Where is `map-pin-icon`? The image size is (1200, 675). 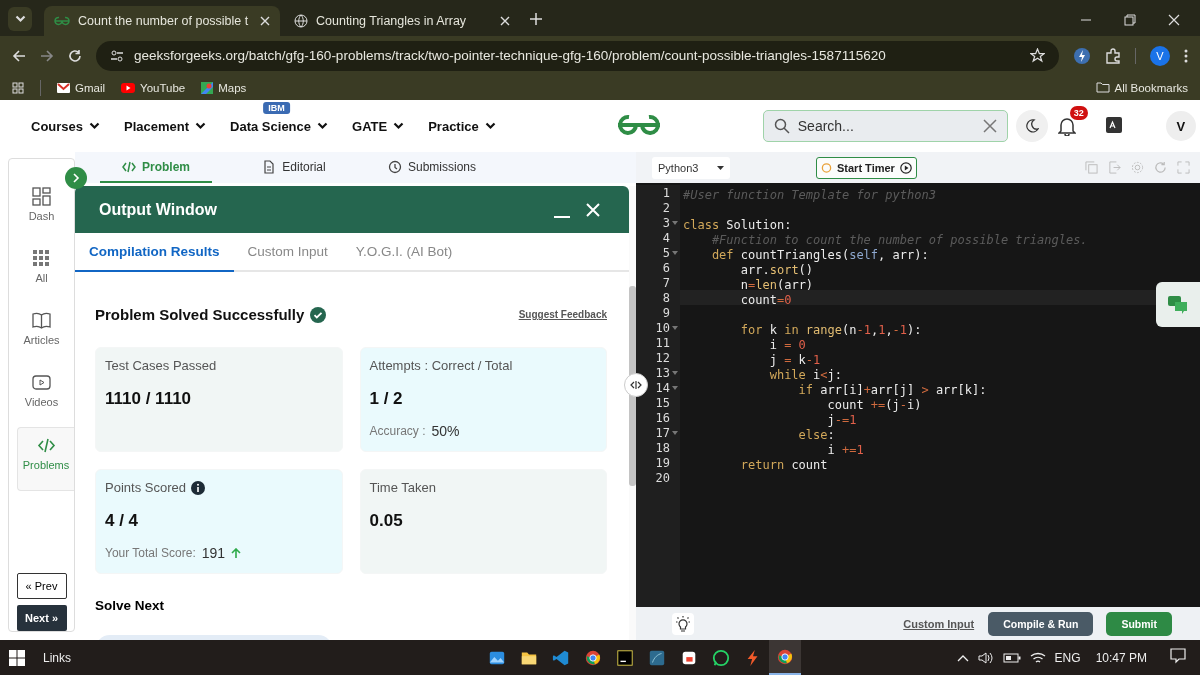
map-pin-icon is located at coordinates (207, 87).